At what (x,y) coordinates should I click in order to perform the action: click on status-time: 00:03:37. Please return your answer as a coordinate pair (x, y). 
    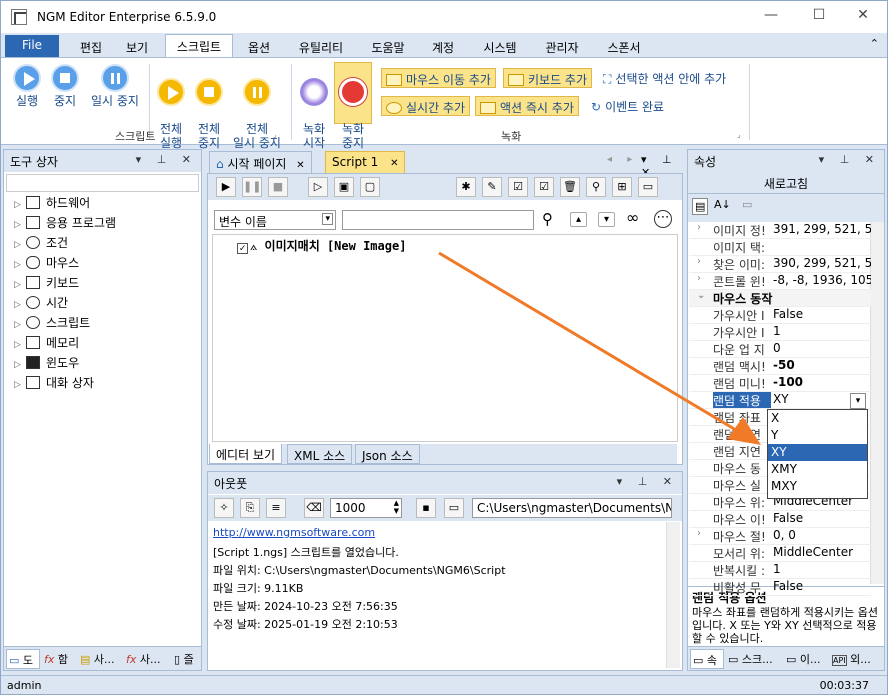
    Looking at the image, I should click on (844, 685).